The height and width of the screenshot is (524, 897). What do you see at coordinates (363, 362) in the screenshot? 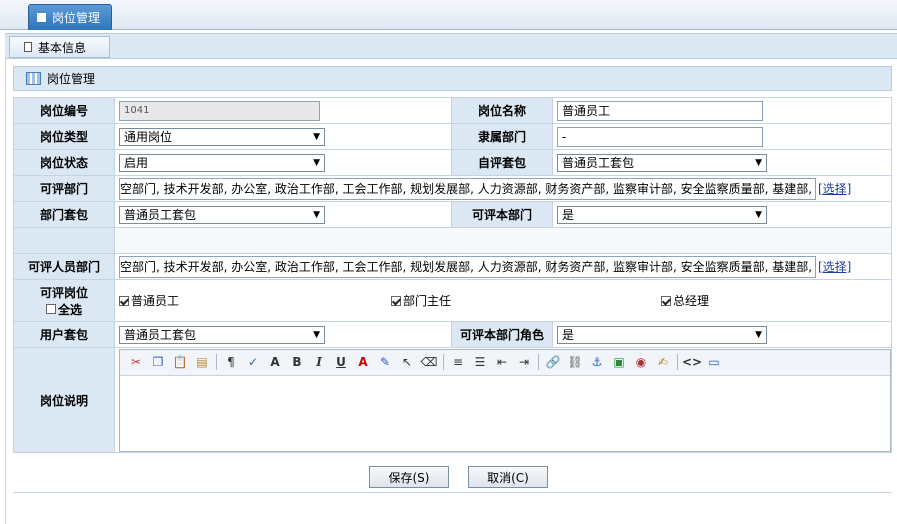
I see `font-color-icon: A` at bounding box center [363, 362].